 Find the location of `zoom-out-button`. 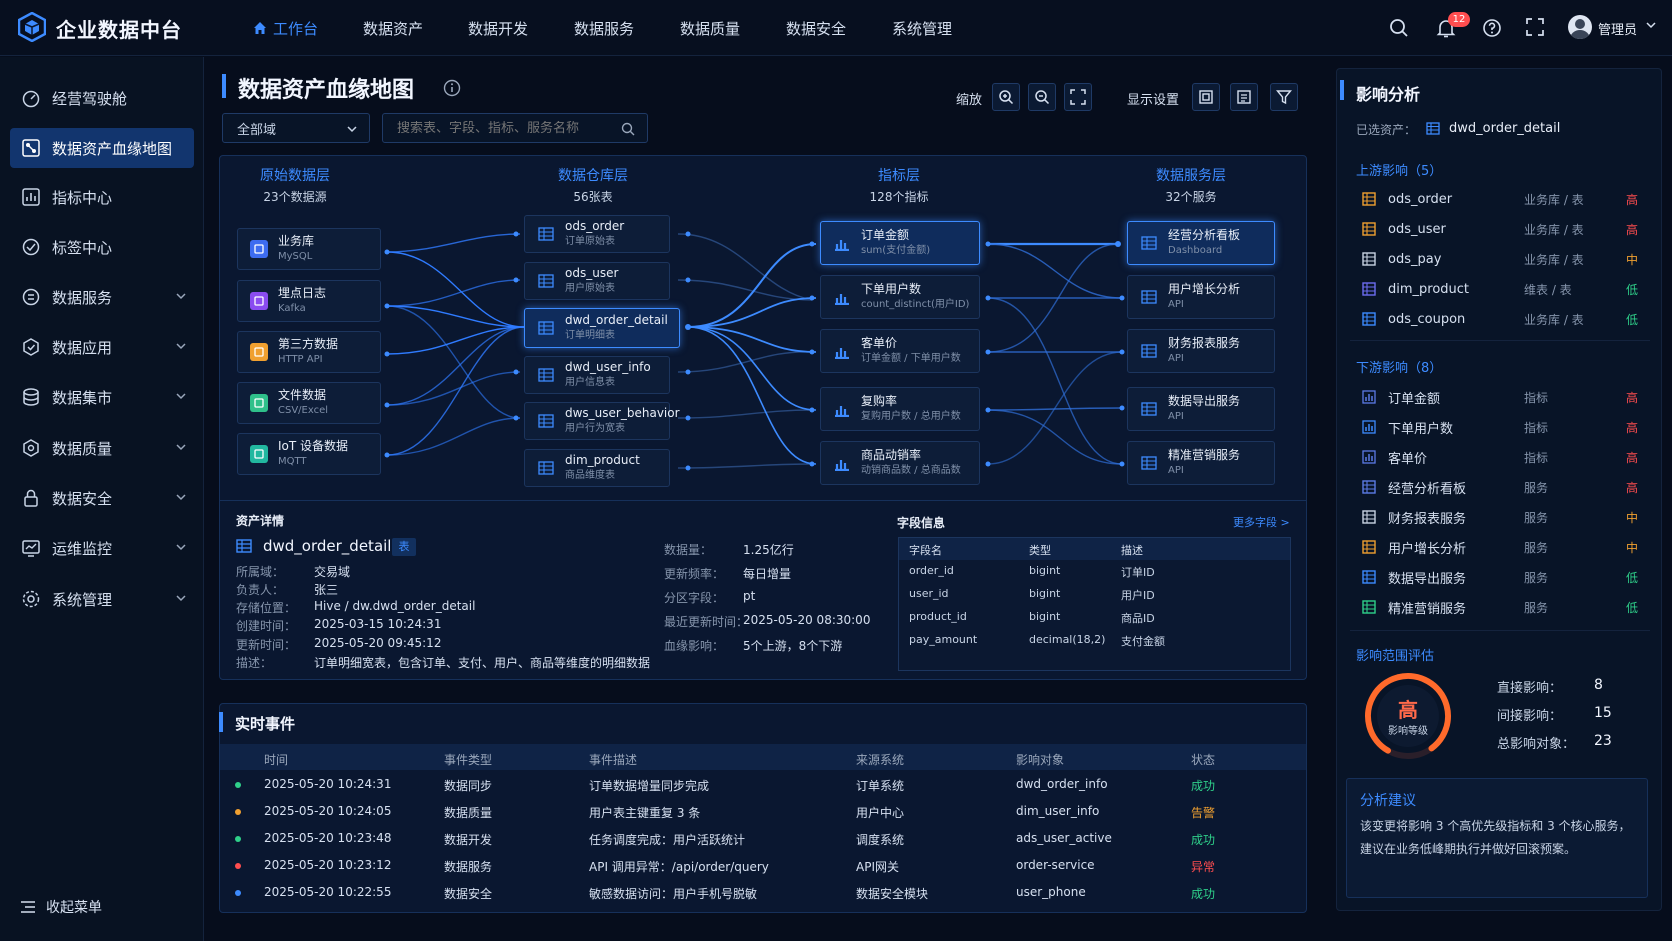

zoom-out-button is located at coordinates (1042, 97).